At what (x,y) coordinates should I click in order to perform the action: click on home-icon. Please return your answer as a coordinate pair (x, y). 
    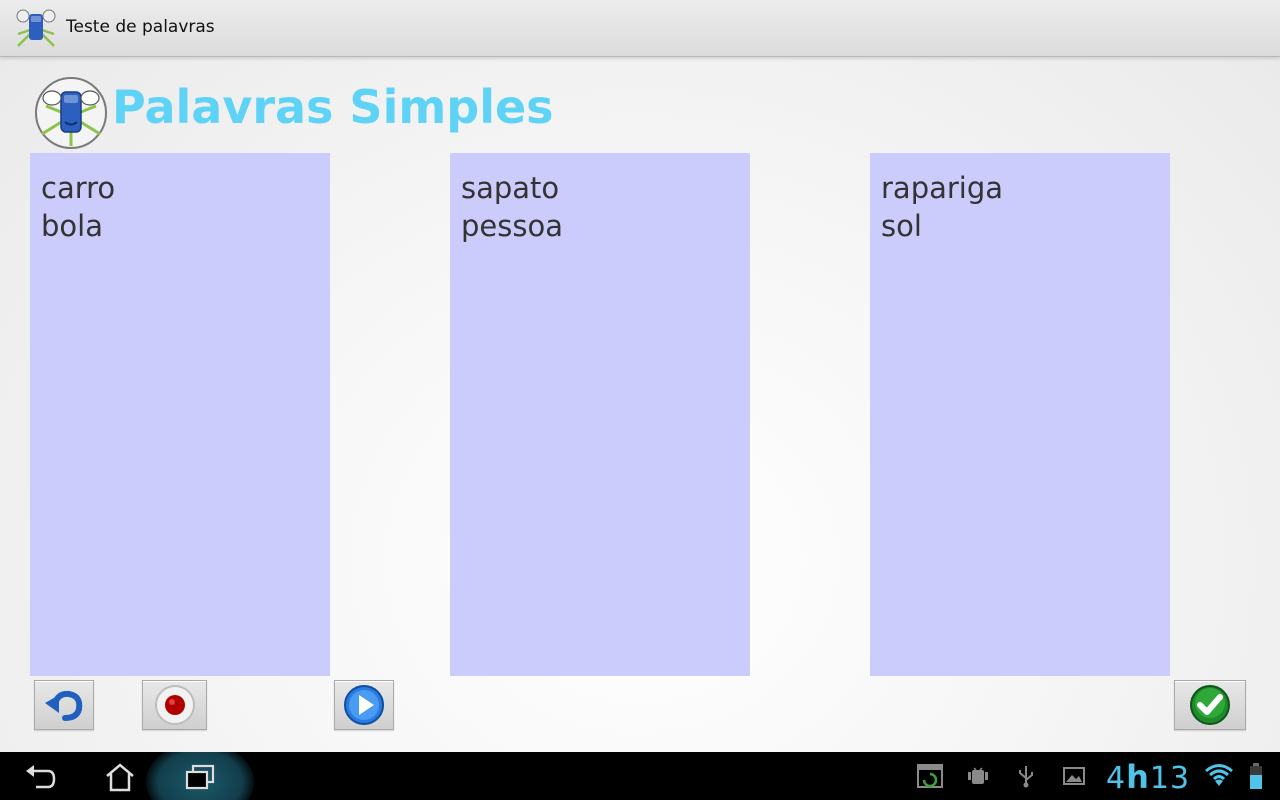
    Looking at the image, I should click on (120, 777).